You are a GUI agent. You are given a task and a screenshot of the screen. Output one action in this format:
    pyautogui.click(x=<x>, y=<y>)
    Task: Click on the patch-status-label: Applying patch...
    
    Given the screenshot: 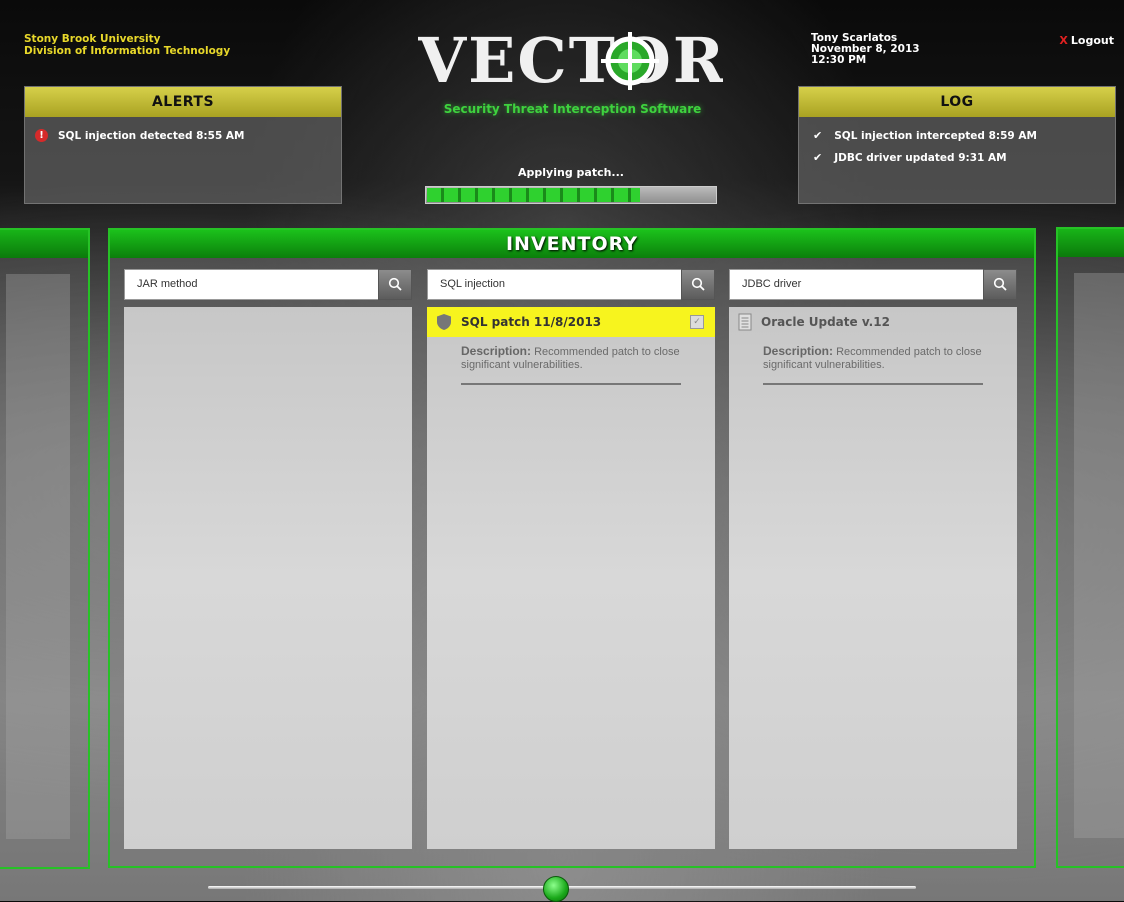 What is the action you would take?
    pyautogui.click(x=571, y=172)
    